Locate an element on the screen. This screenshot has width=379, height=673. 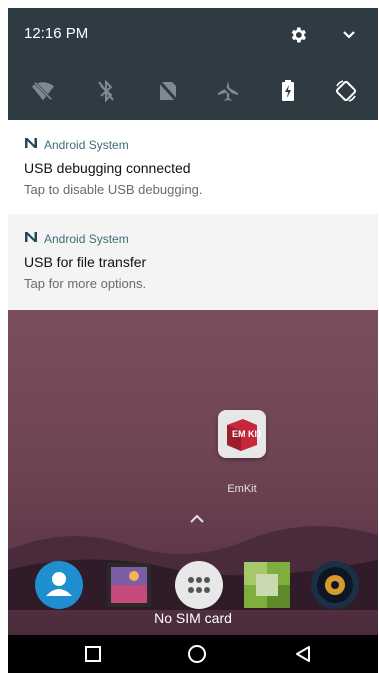
app-drawer-icon is located at coordinates (199, 585).